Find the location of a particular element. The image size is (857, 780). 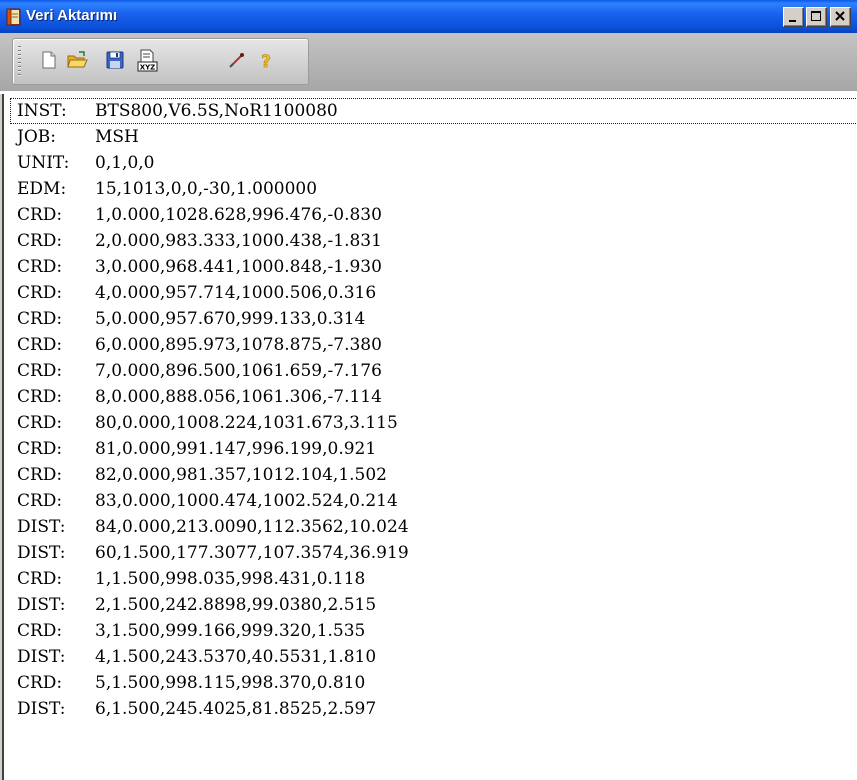

text-area-border is located at coordinates (5, 437).